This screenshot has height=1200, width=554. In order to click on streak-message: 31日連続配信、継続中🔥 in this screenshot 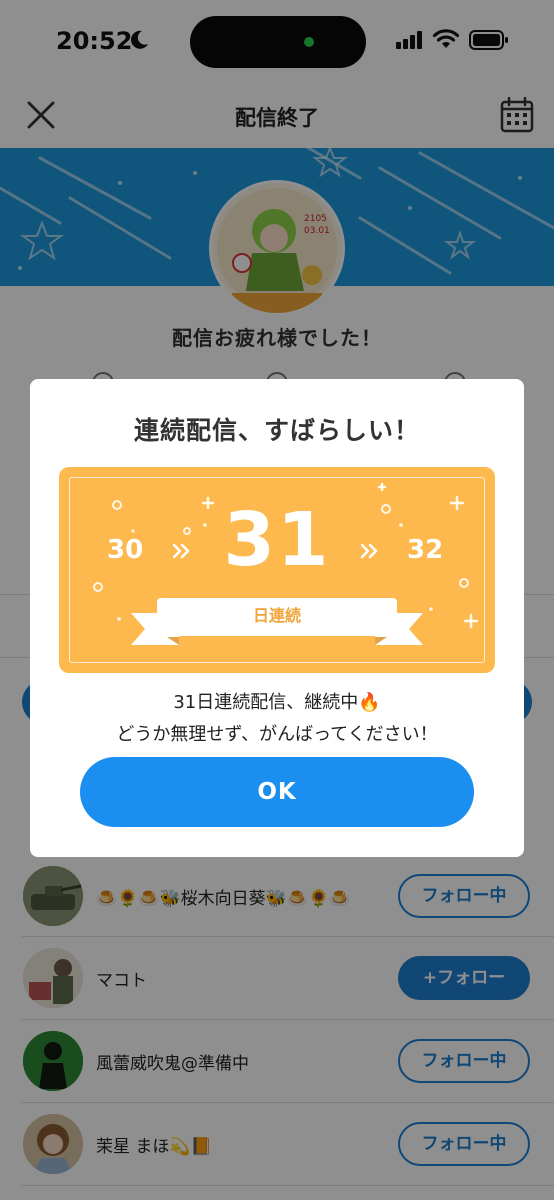, I will do `click(277, 702)`.